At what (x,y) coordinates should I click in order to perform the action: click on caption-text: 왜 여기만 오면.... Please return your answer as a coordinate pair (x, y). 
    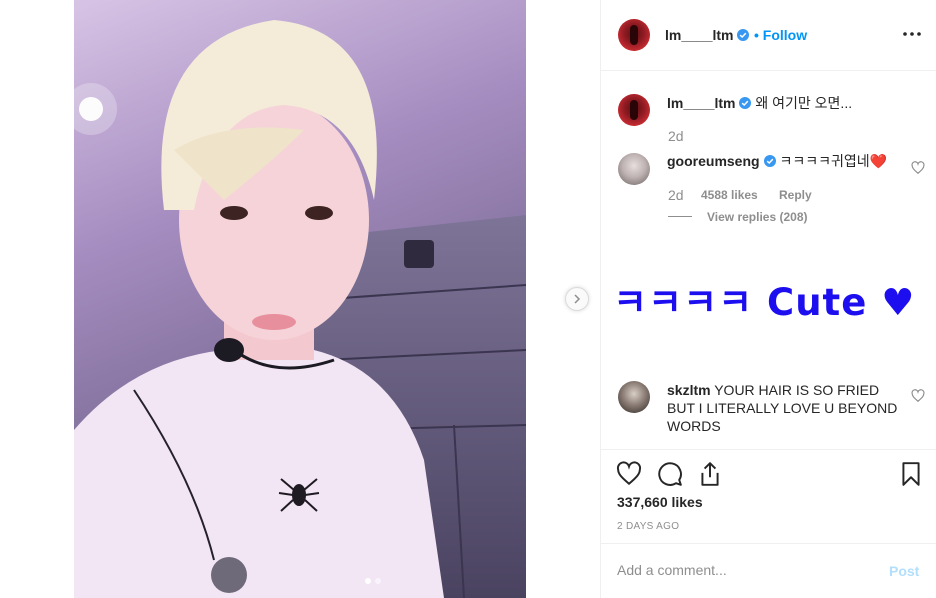
    Looking at the image, I should click on (804, 103).